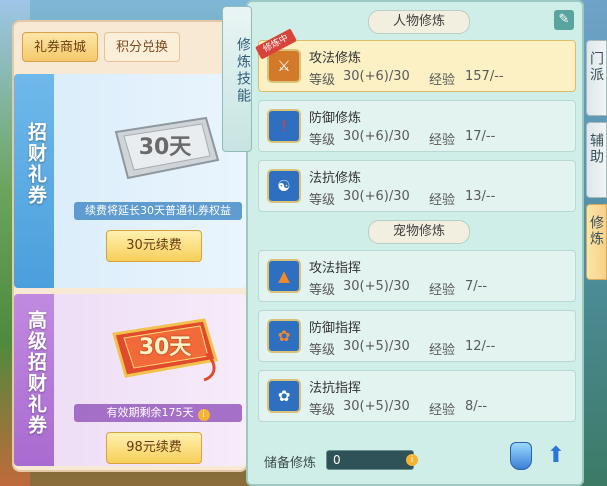 The width and height of the screenshot is (607, 486). I want to click on section-header-label: 宠物修炼, so click(418, 232).